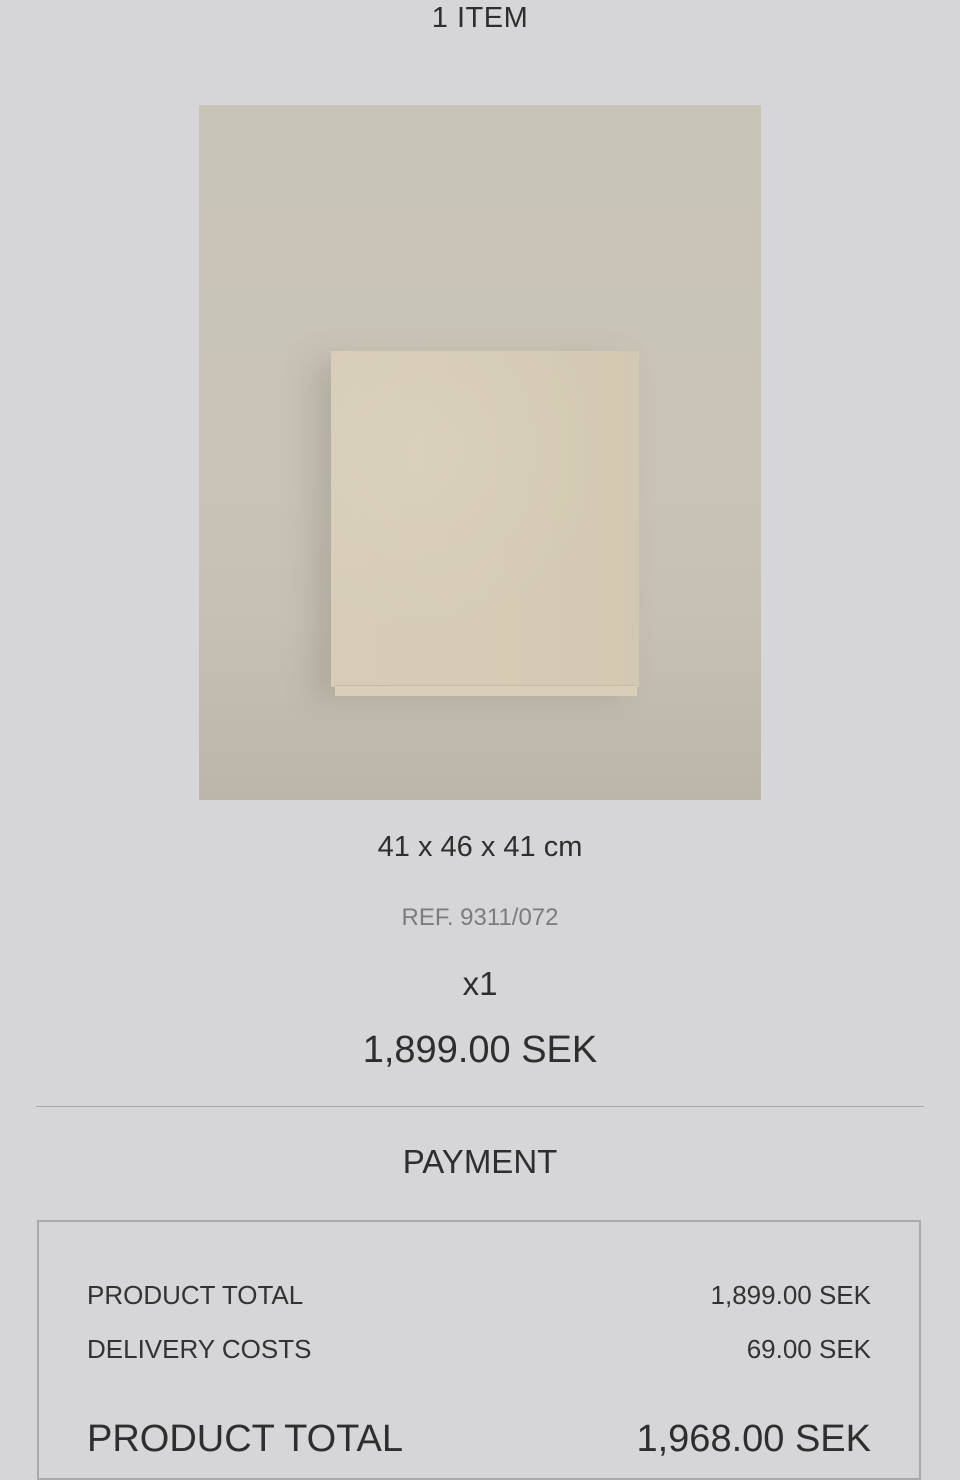 The height and width of the screenshot is (1480, 960). I want to click on summary-row-grand-total: PRODUCT TOTAL 1,968.00 SEK, so click(479, 1439).